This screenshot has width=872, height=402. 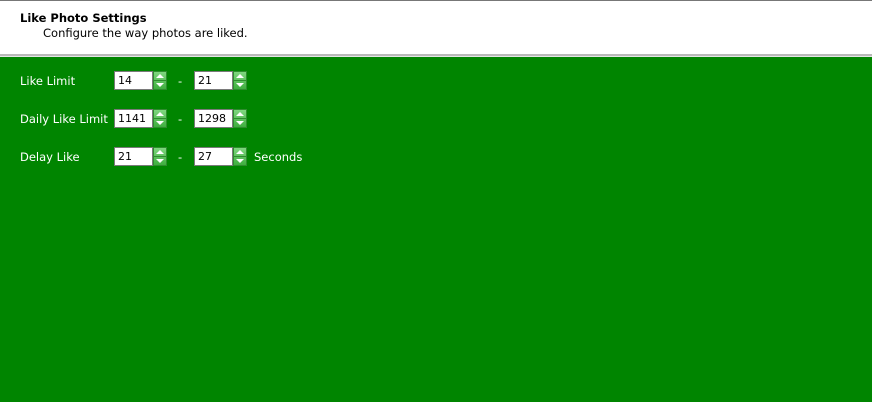 I want to click on delay-like-min-spin-buttons, so click(x=160, y=156).